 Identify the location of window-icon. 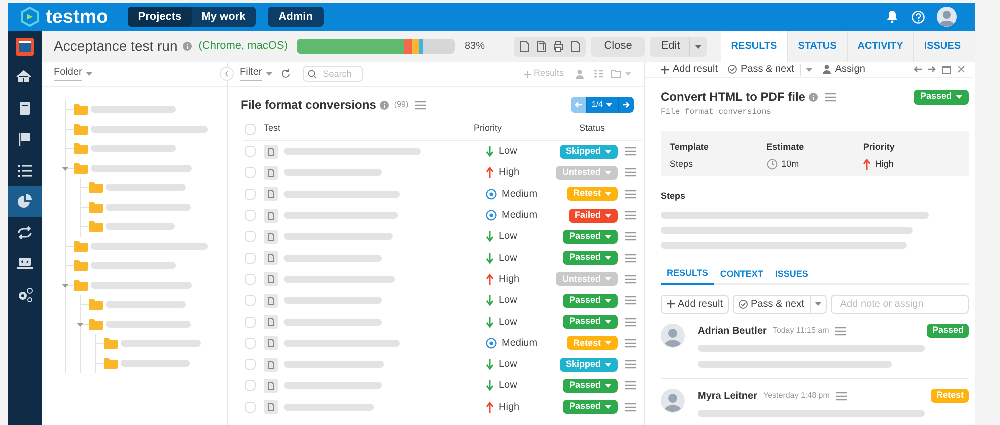
(946, 70).